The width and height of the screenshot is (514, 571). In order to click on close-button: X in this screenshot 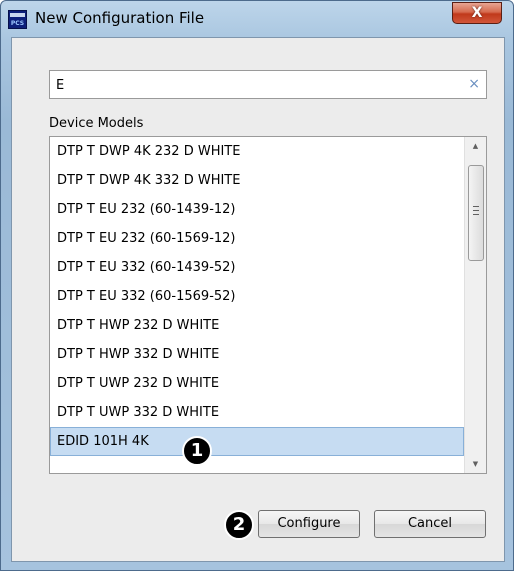, I will do `click(477, 13)`.